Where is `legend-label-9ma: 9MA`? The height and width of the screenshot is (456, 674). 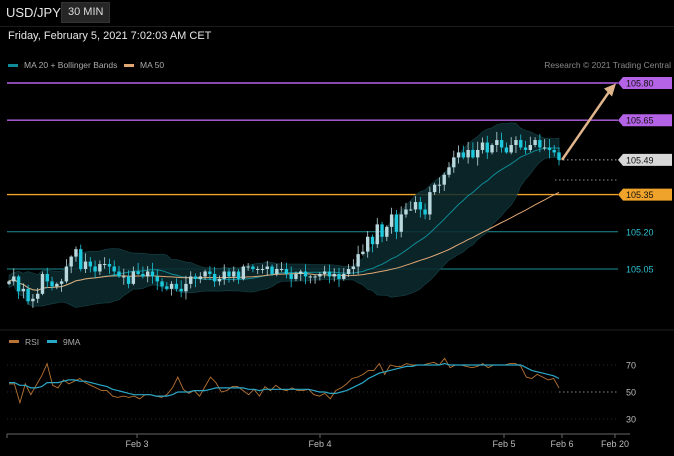 legend-label-9ma: 9MA is located at coordinates (72, 342).